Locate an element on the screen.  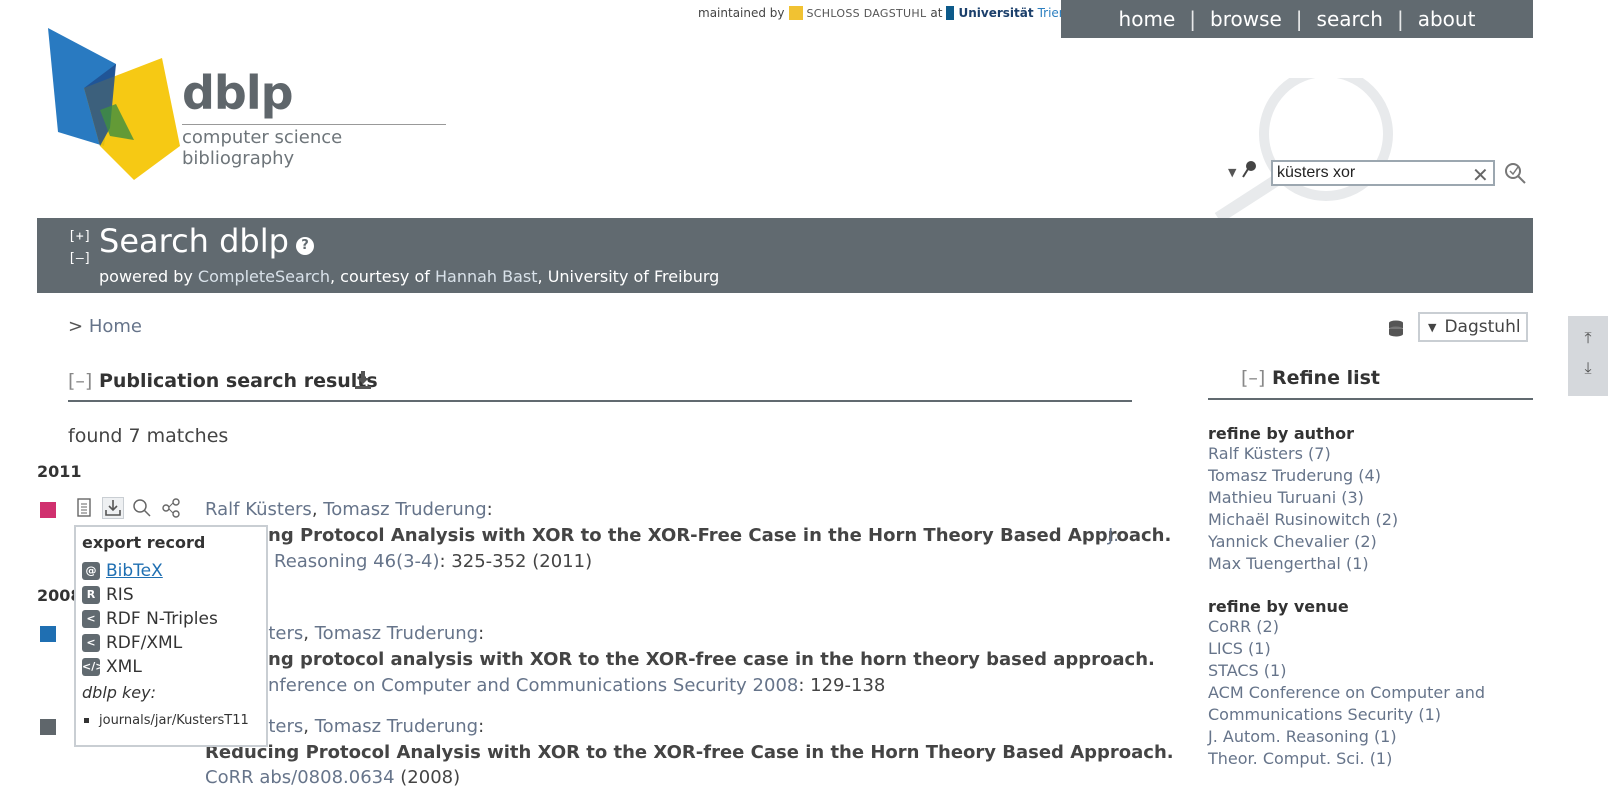
chevron-down-icon: ▼ is located at coordinates (1432, 327).